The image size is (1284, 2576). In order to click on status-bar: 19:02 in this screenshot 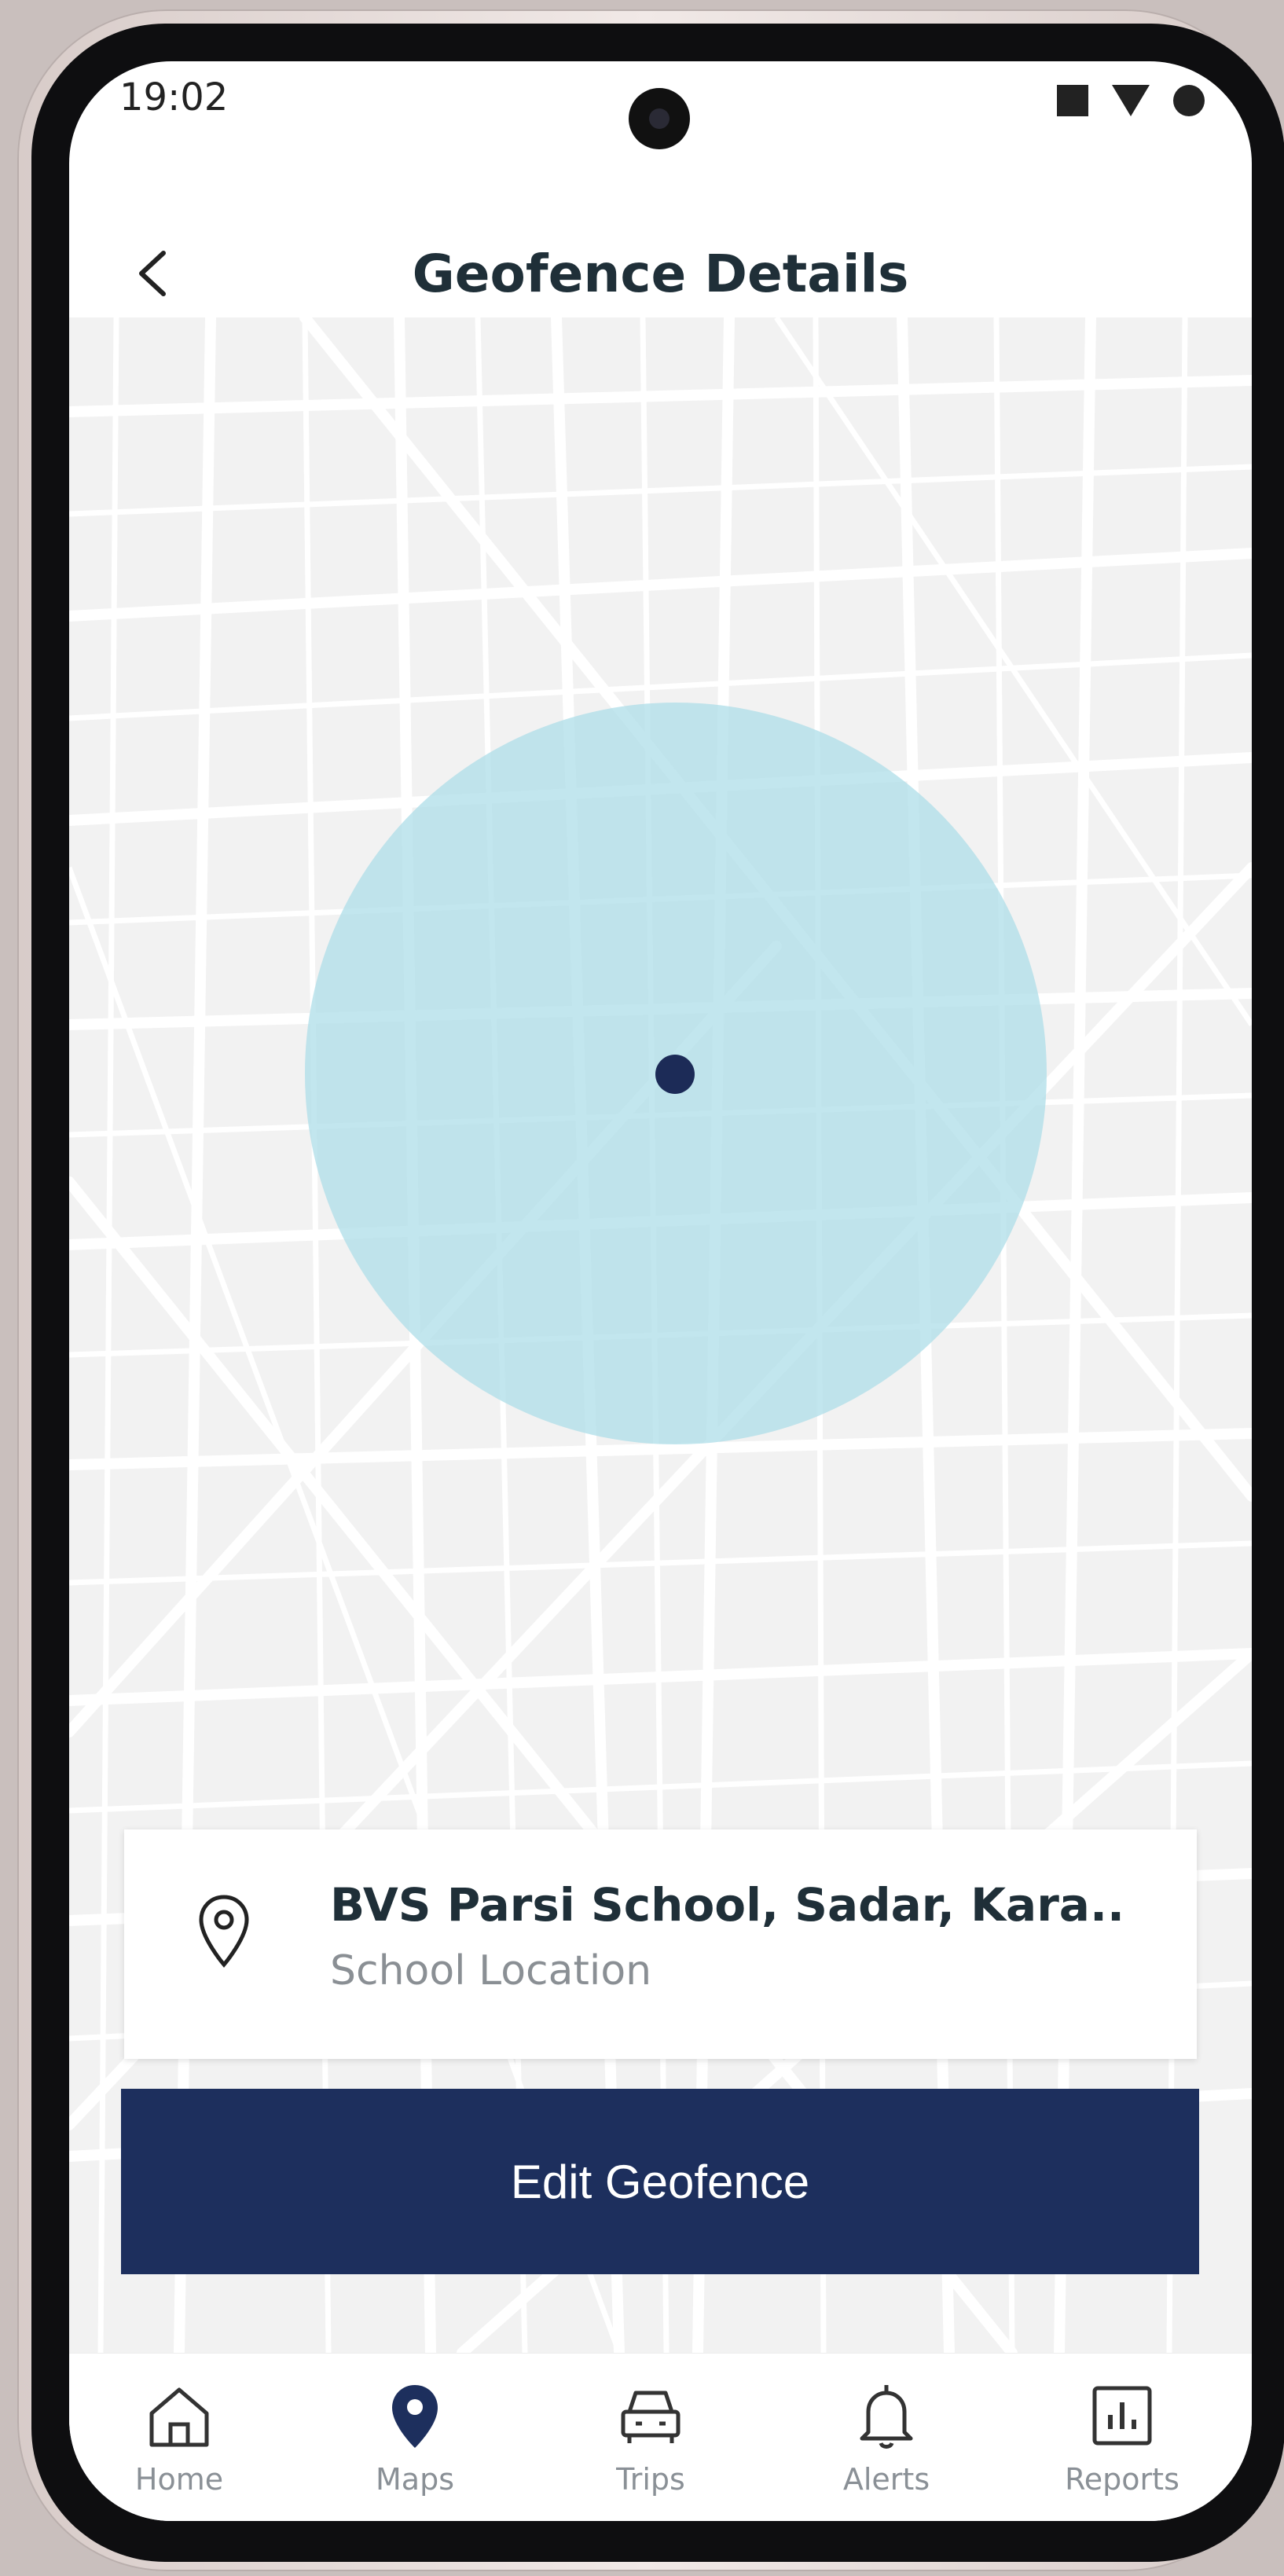, I will do `click(661, 116)`.